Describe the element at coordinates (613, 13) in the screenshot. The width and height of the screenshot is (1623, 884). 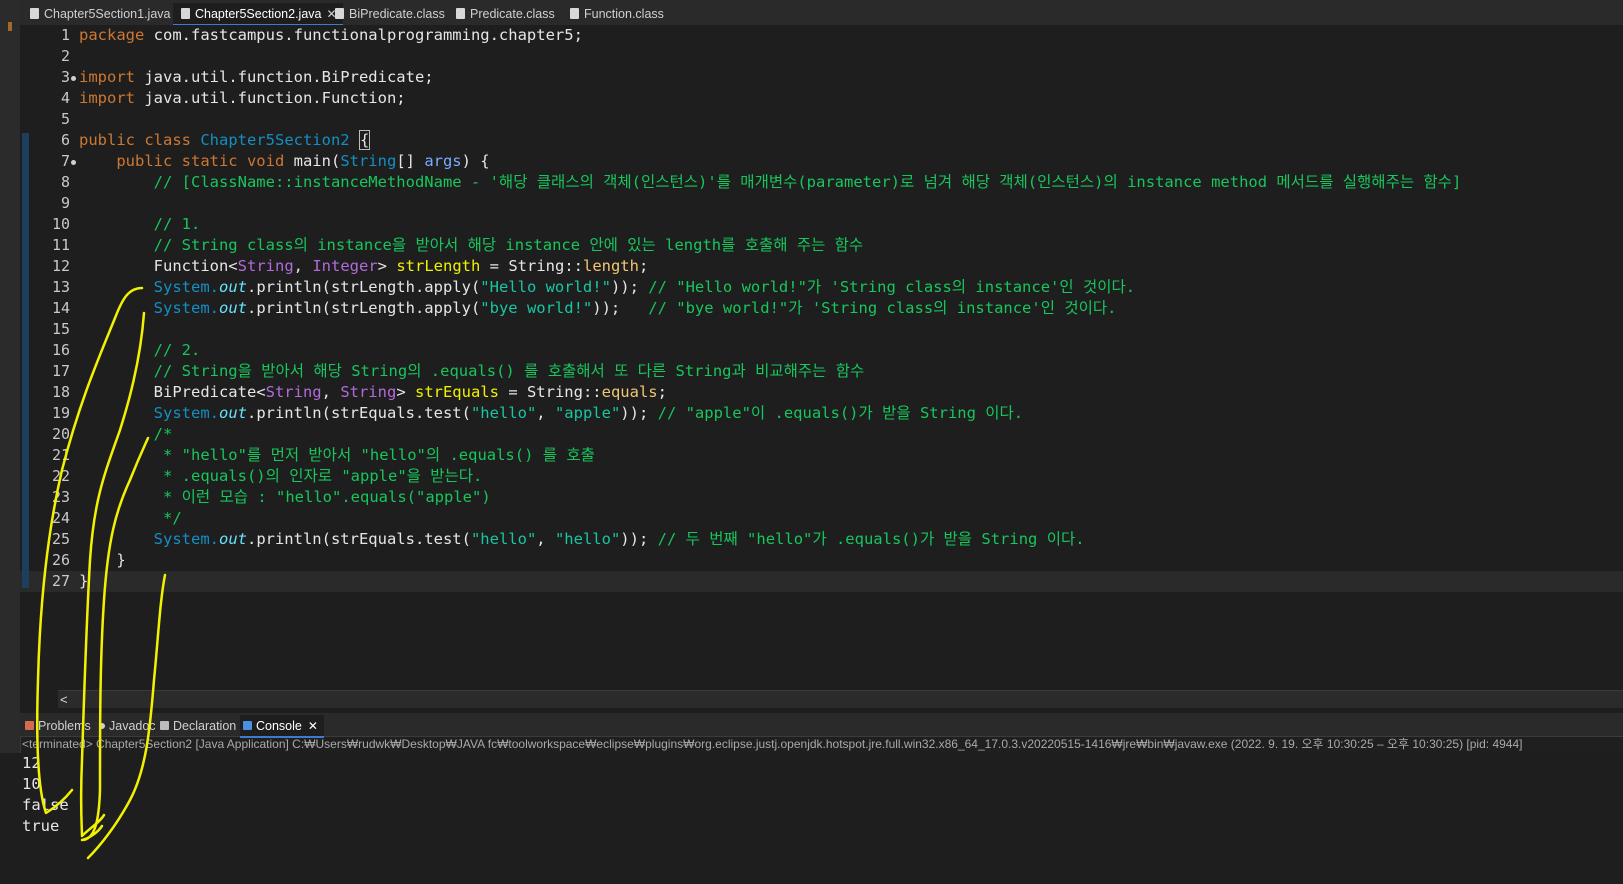
I see `tab-function-class: Function.class` at that location.